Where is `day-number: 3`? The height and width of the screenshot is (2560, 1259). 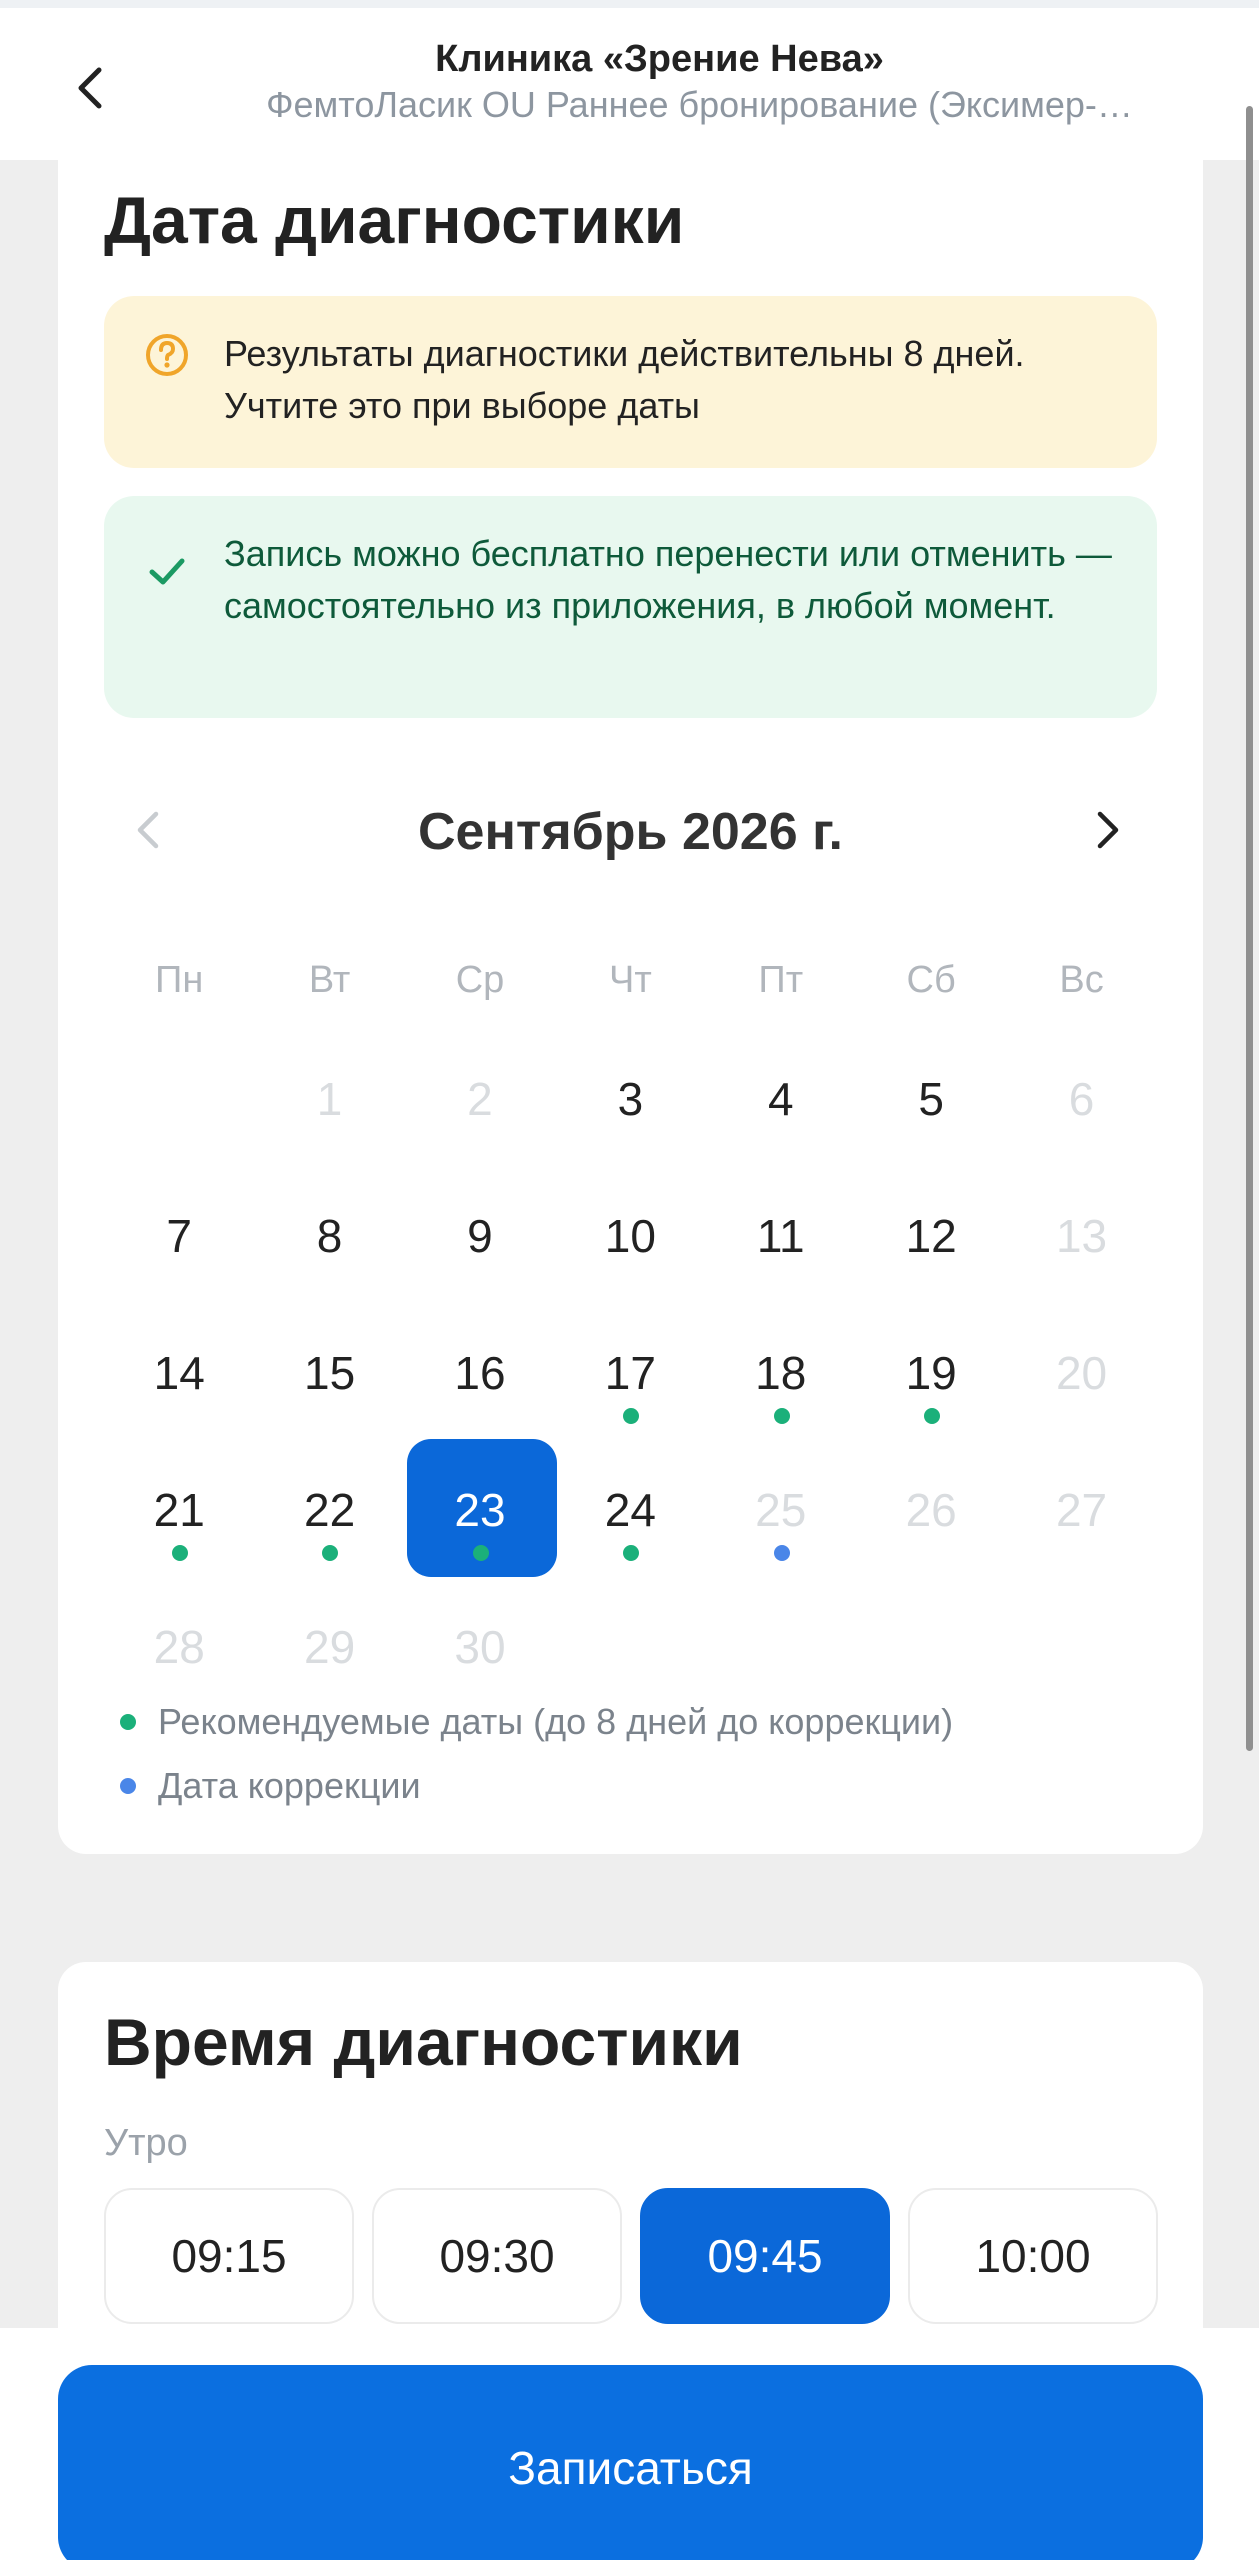 day-number: 3 is located at coordinates (630, 1098).